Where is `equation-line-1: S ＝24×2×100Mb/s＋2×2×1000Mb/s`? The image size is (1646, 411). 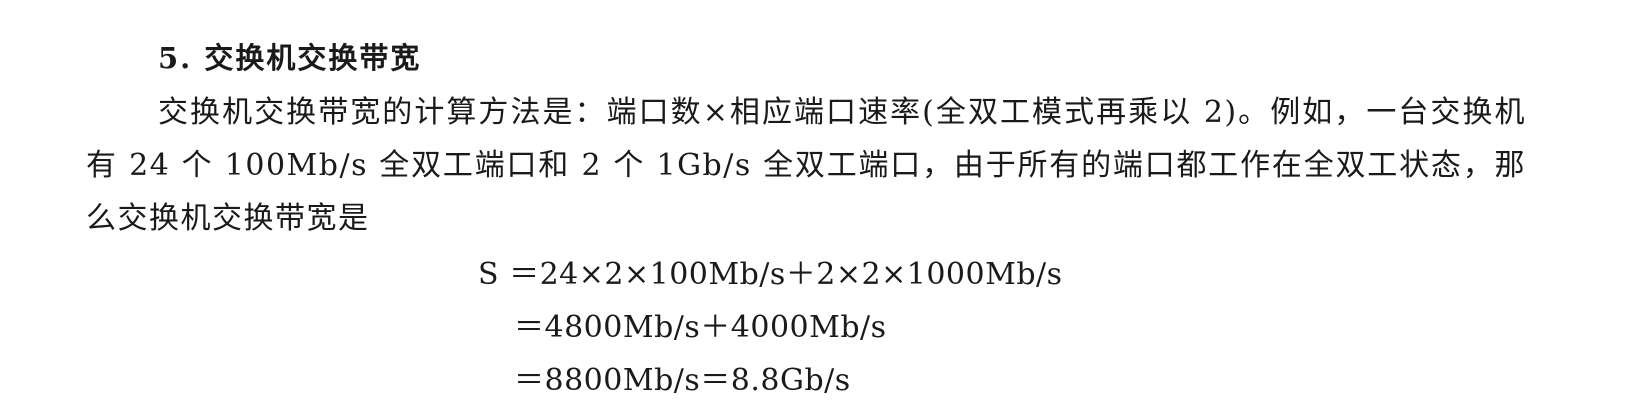
equation-line-1: S ＝24×2×100Mb/s＋2×2×1000Mb/s is located at coordinates (770, 274).